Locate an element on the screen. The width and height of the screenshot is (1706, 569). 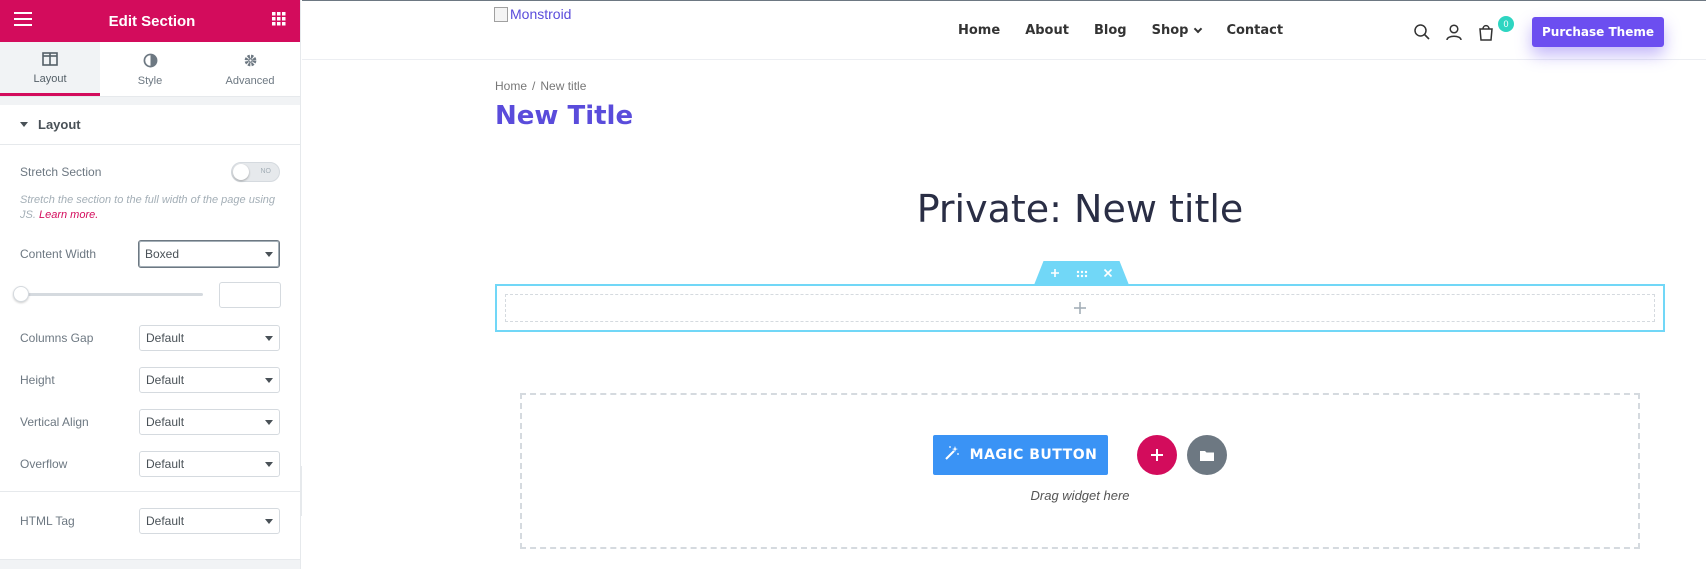
tab-advanced: Advanced is located at coordinates (250, 69).